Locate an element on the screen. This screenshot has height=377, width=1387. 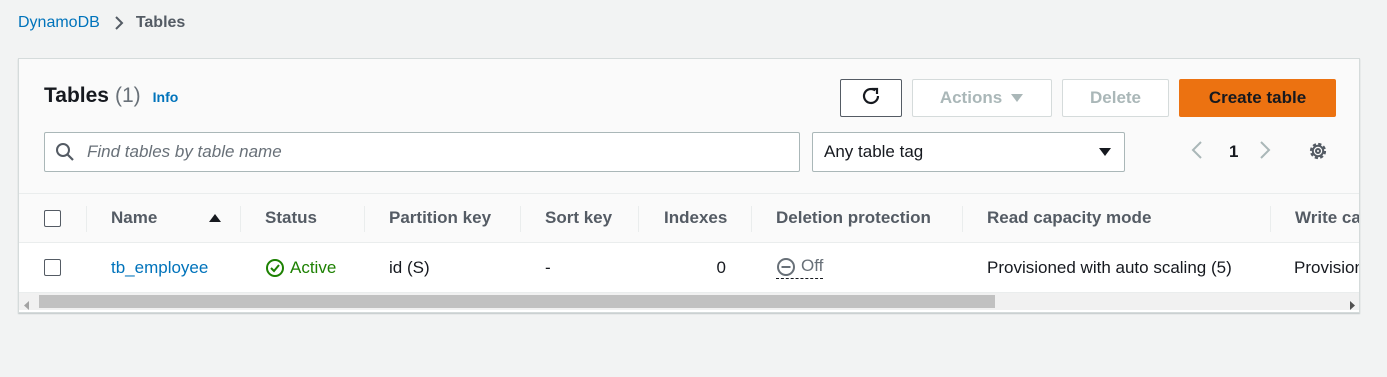
table-count: (1) is located at coordinates (127, 95).